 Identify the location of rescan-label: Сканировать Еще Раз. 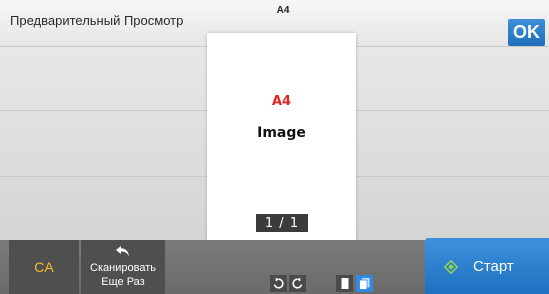
(123, 275).